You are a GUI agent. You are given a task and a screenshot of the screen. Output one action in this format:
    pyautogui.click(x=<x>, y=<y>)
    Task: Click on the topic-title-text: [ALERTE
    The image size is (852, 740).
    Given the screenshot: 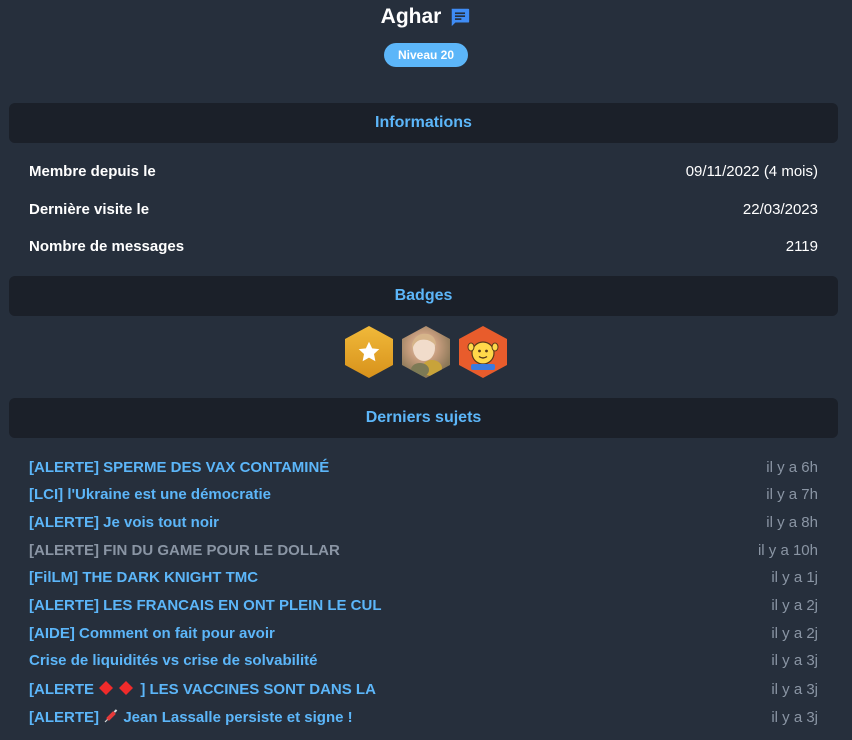 What is the action you would take?
    pyautogui.click(x=64, y=689)
    